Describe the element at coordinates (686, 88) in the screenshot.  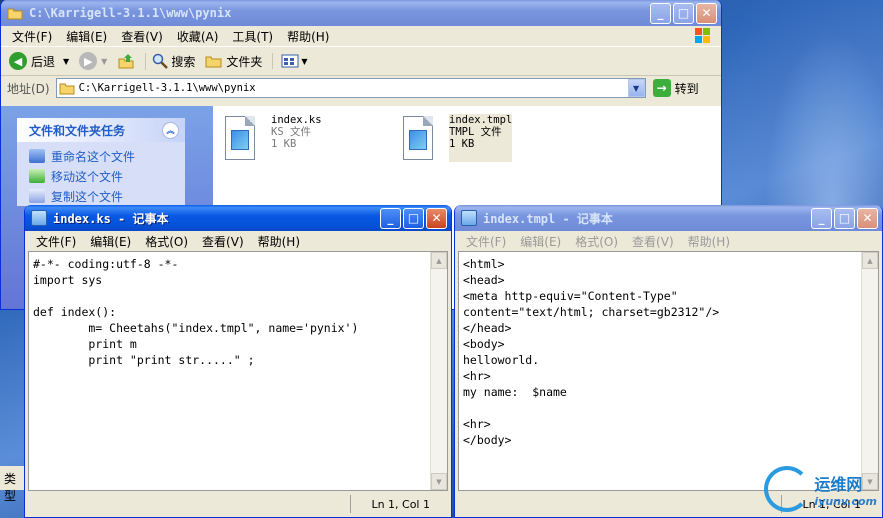
I see `go-label: 转到` at that location.